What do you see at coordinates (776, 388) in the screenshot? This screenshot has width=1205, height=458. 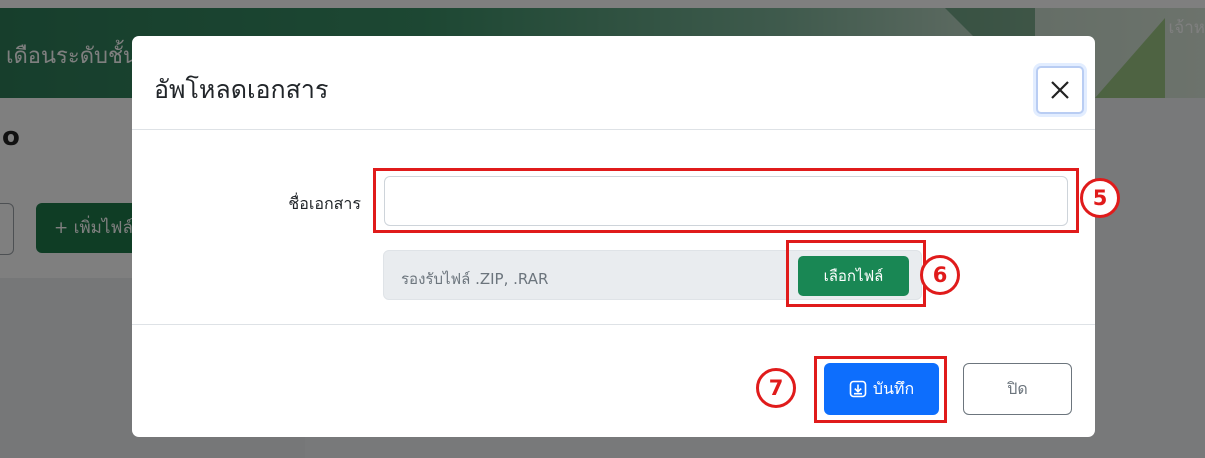 I see `annotation-marker-7: 7` at bounding box center [776, 388].